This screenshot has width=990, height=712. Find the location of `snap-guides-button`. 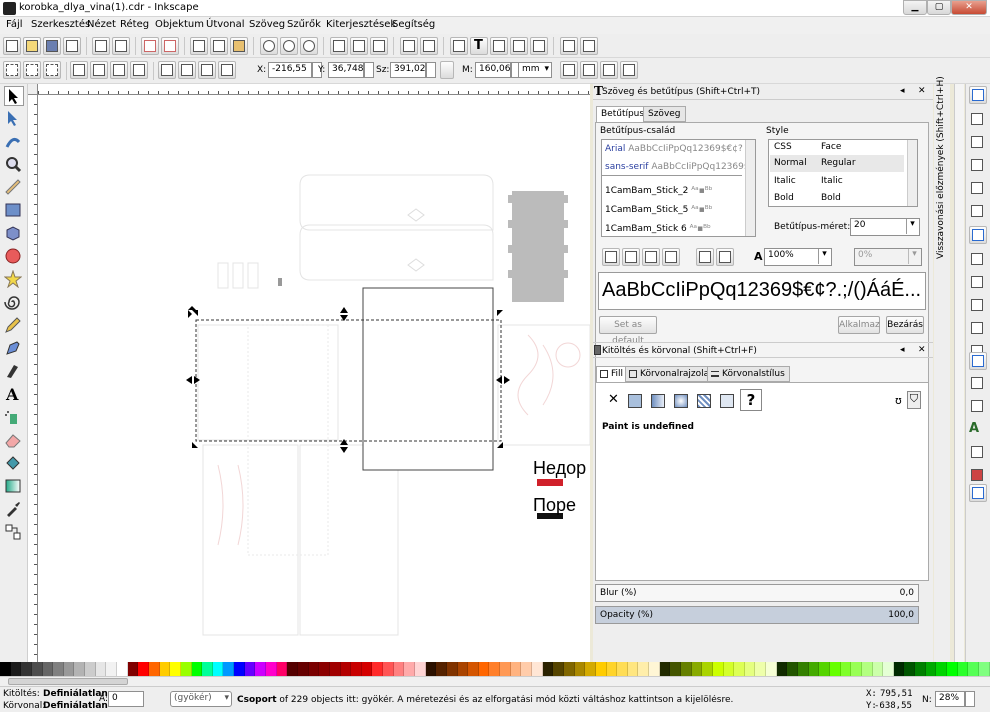

snap-guides-button is located at coordinates (978, 493).